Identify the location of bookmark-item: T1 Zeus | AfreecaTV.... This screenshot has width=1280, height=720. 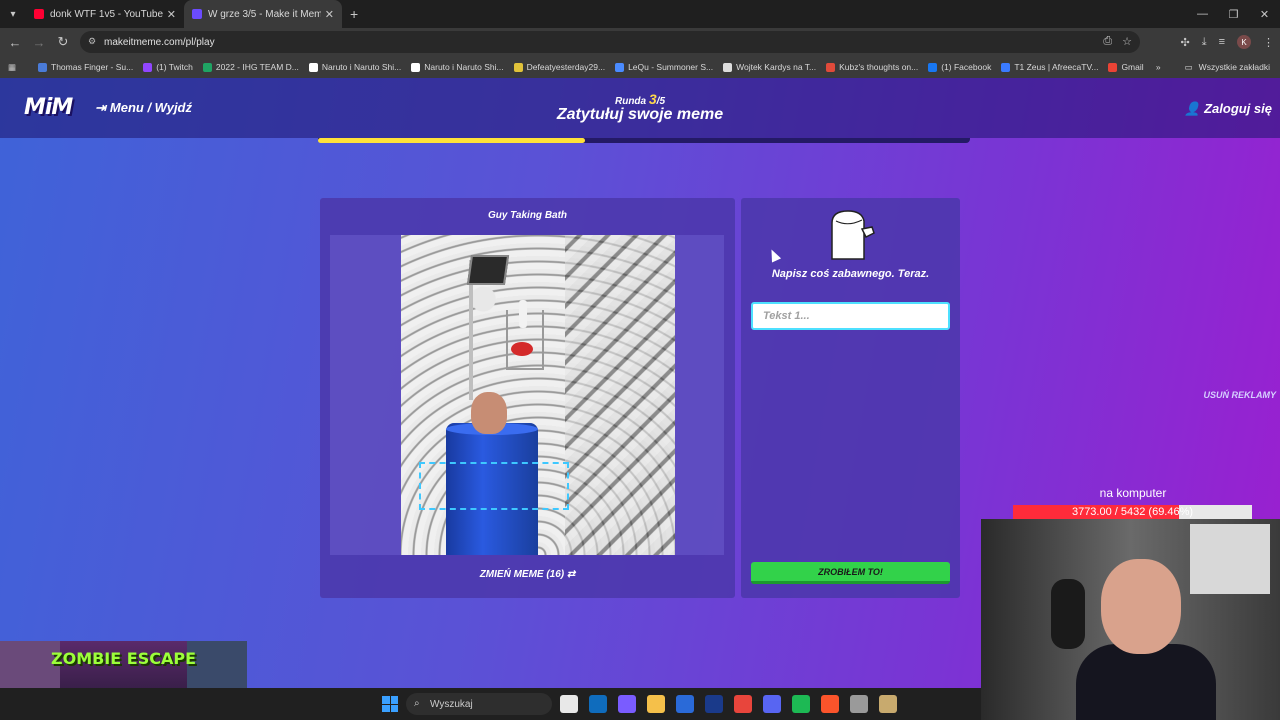
(1049, 67).